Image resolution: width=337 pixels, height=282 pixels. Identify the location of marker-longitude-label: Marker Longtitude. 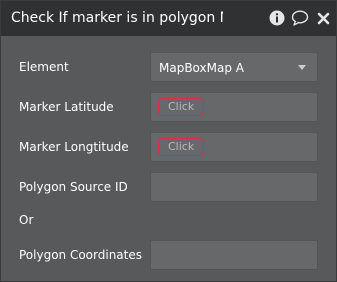
(74, 147).